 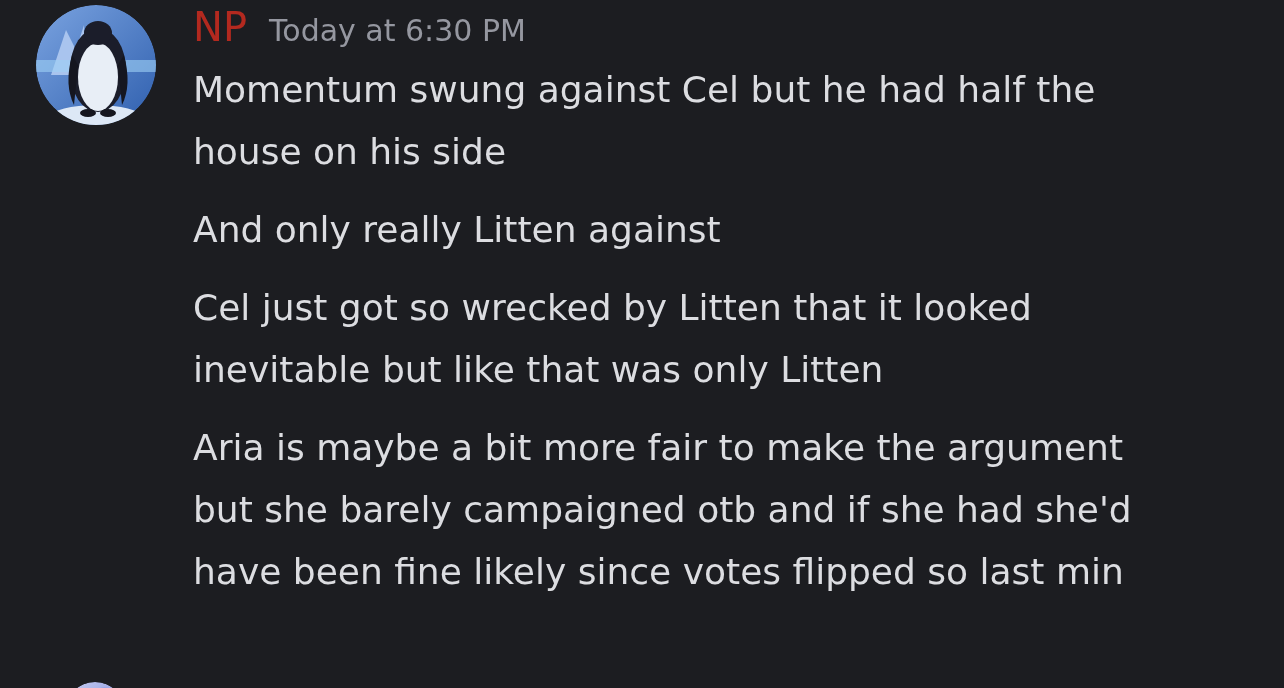 What do you see at coordinates (220, 27) in the screenshot?
I see `author-name: NP` at bounding box center [220, 27].